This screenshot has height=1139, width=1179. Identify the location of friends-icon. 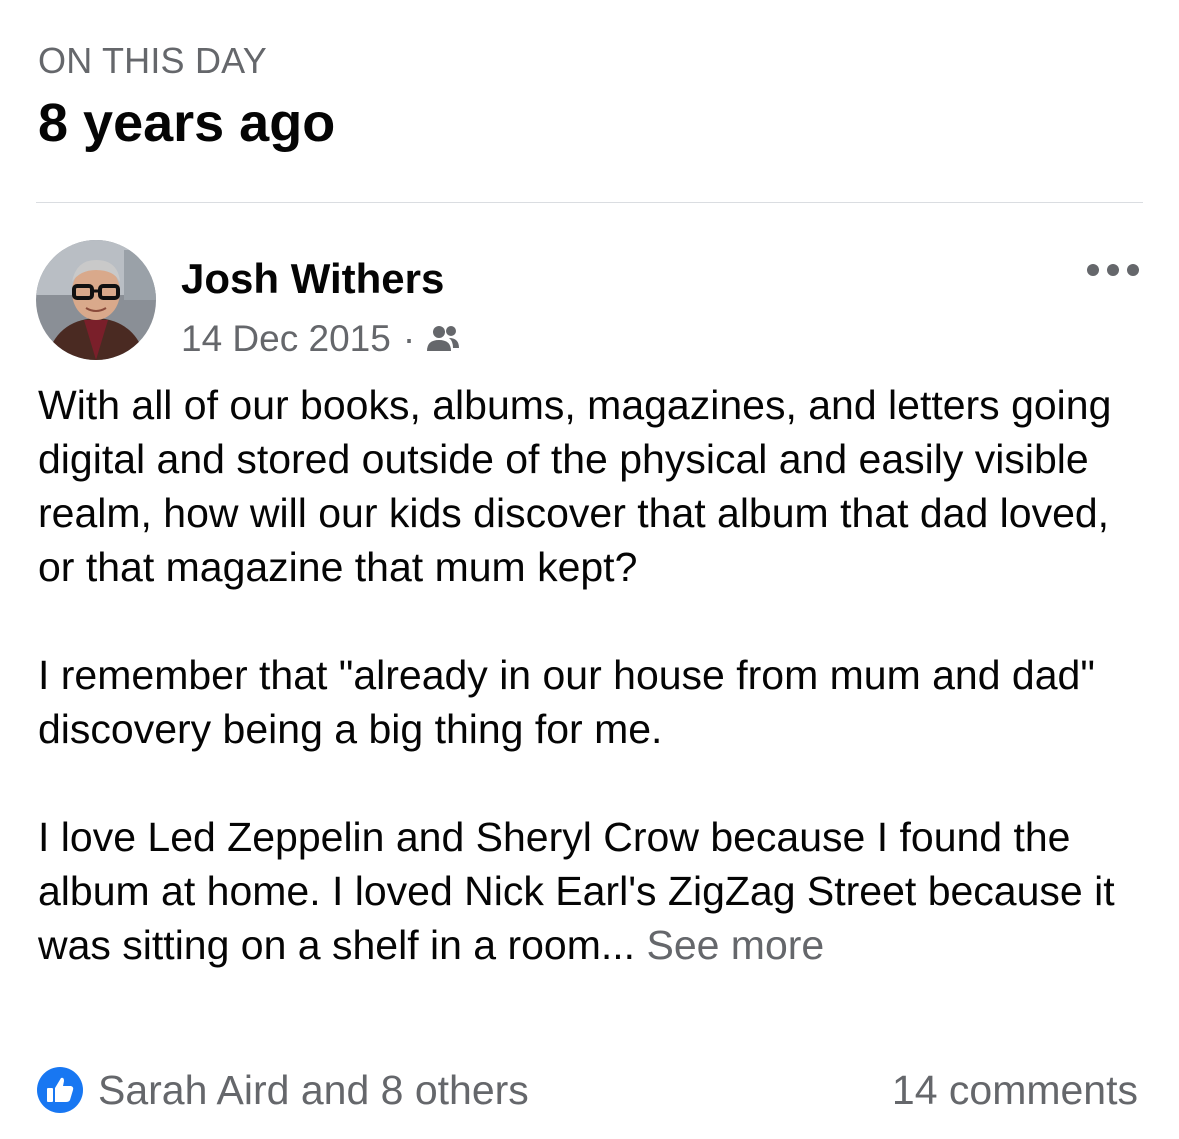
(443, 339).